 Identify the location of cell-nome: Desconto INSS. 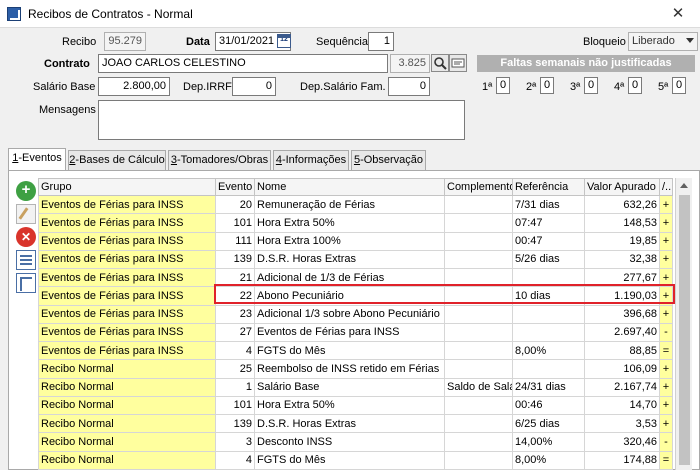
(349, 442).